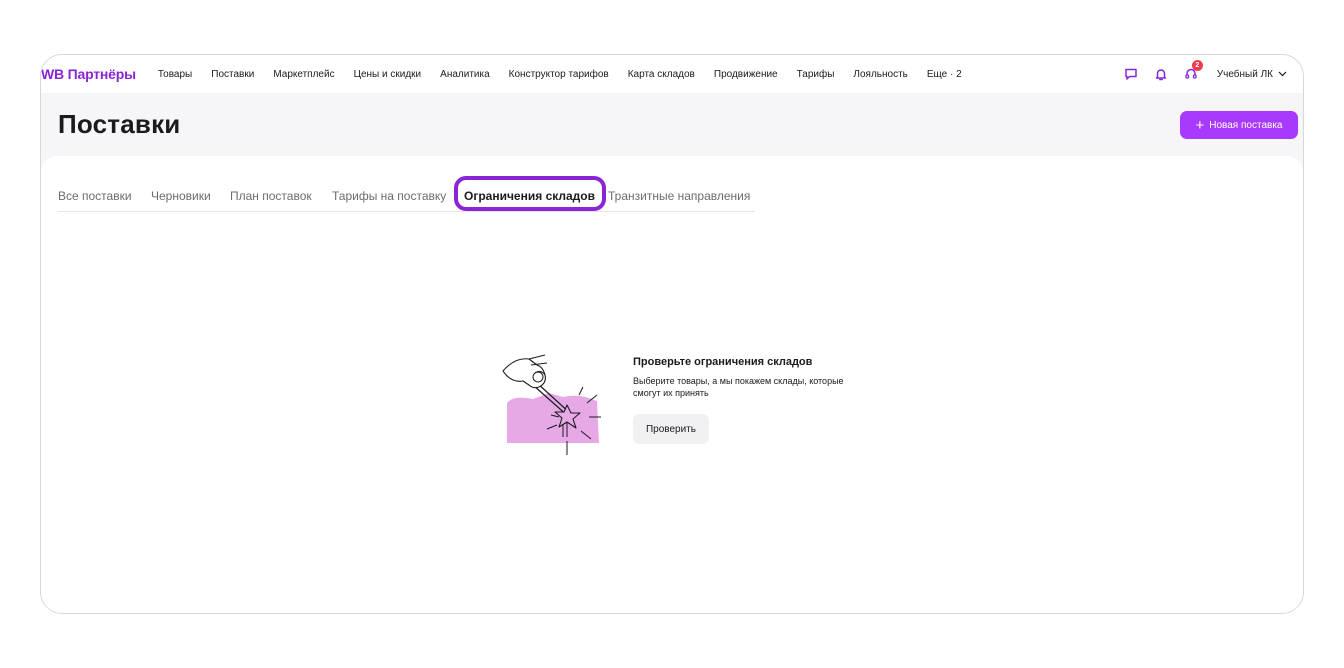 The width and height of the screenshot is (1344, 668). What do you see at coordinates (880, 74) in the screenshot?
I see `nav-item-loyalty: Лояльность` at bounding box center [880, 74].